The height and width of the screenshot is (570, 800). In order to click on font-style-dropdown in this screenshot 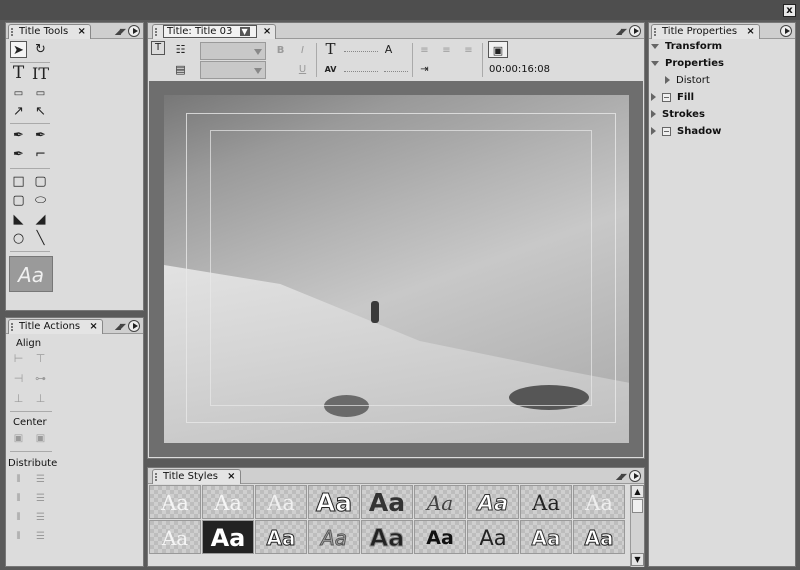, I will do `click(233, 70)`.